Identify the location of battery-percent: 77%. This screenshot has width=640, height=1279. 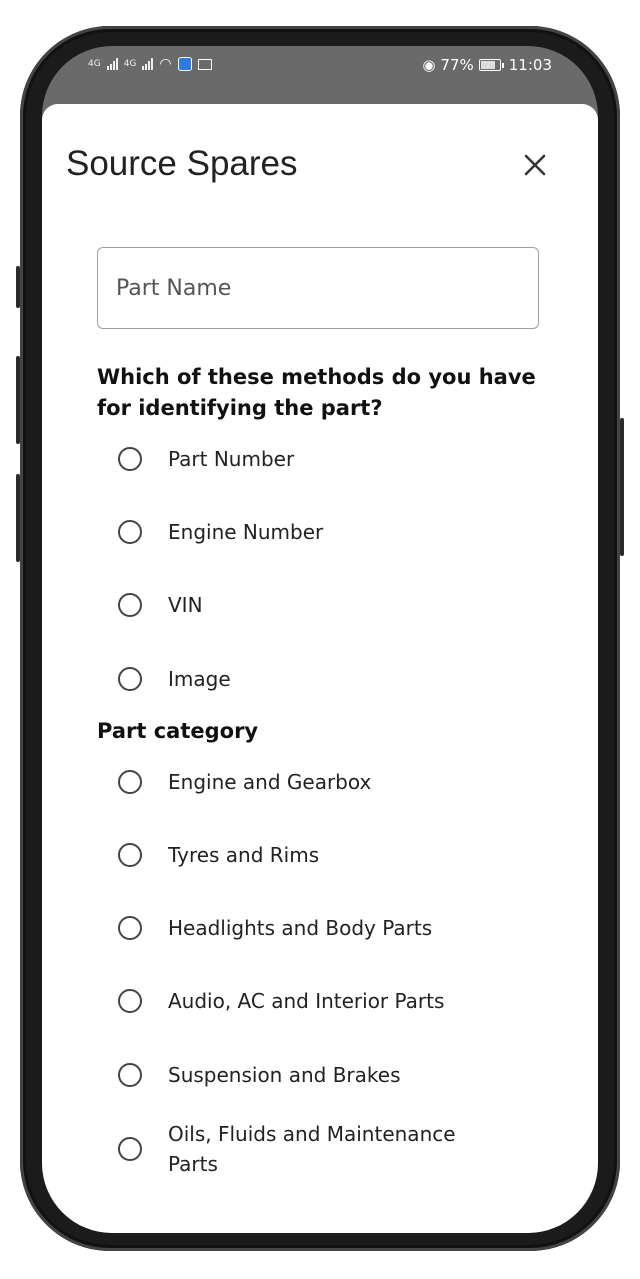
(457, 65).